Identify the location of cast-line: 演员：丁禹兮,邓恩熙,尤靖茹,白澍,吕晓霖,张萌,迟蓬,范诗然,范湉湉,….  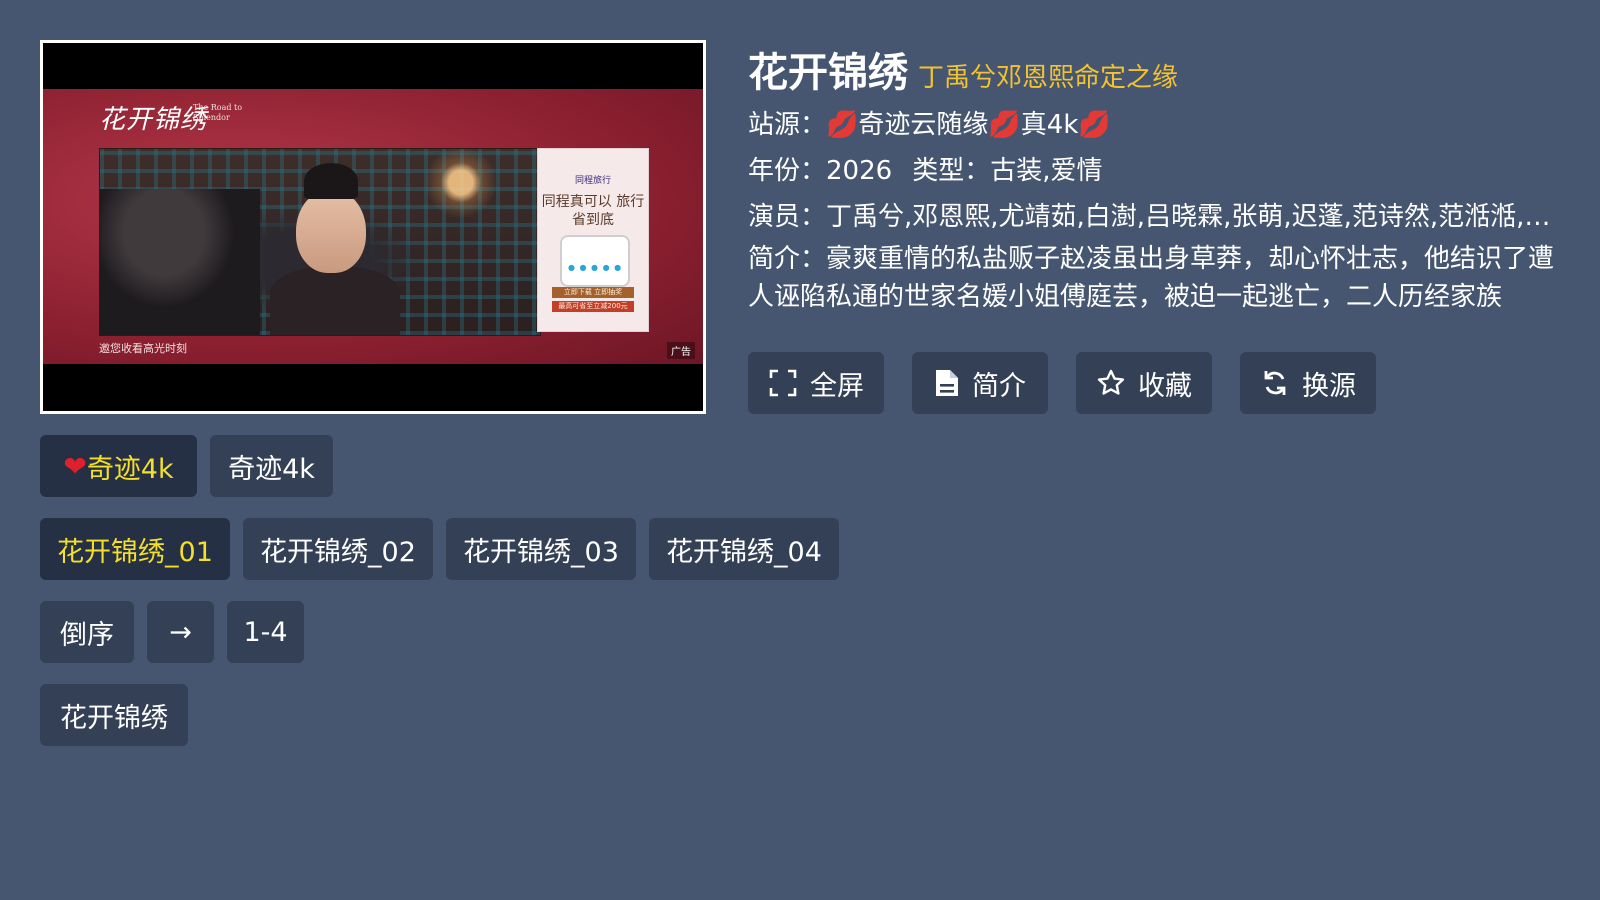
(1154, 214).